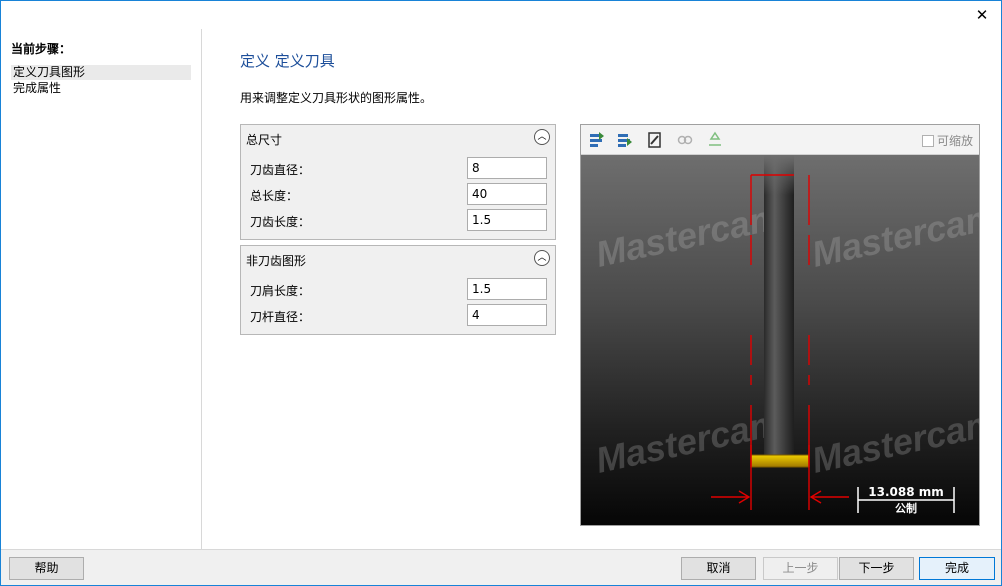  What do you see at coordinates (280, 291) in the screenshot?
I see `shoulder-length-label: 刀肩长度：` at bounding box center [280, 291].